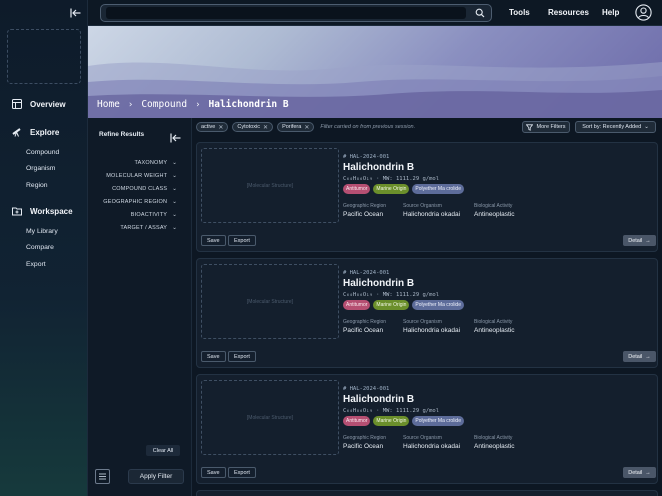  I want to click on clear-all-button: Clear All, so click(163, 450).